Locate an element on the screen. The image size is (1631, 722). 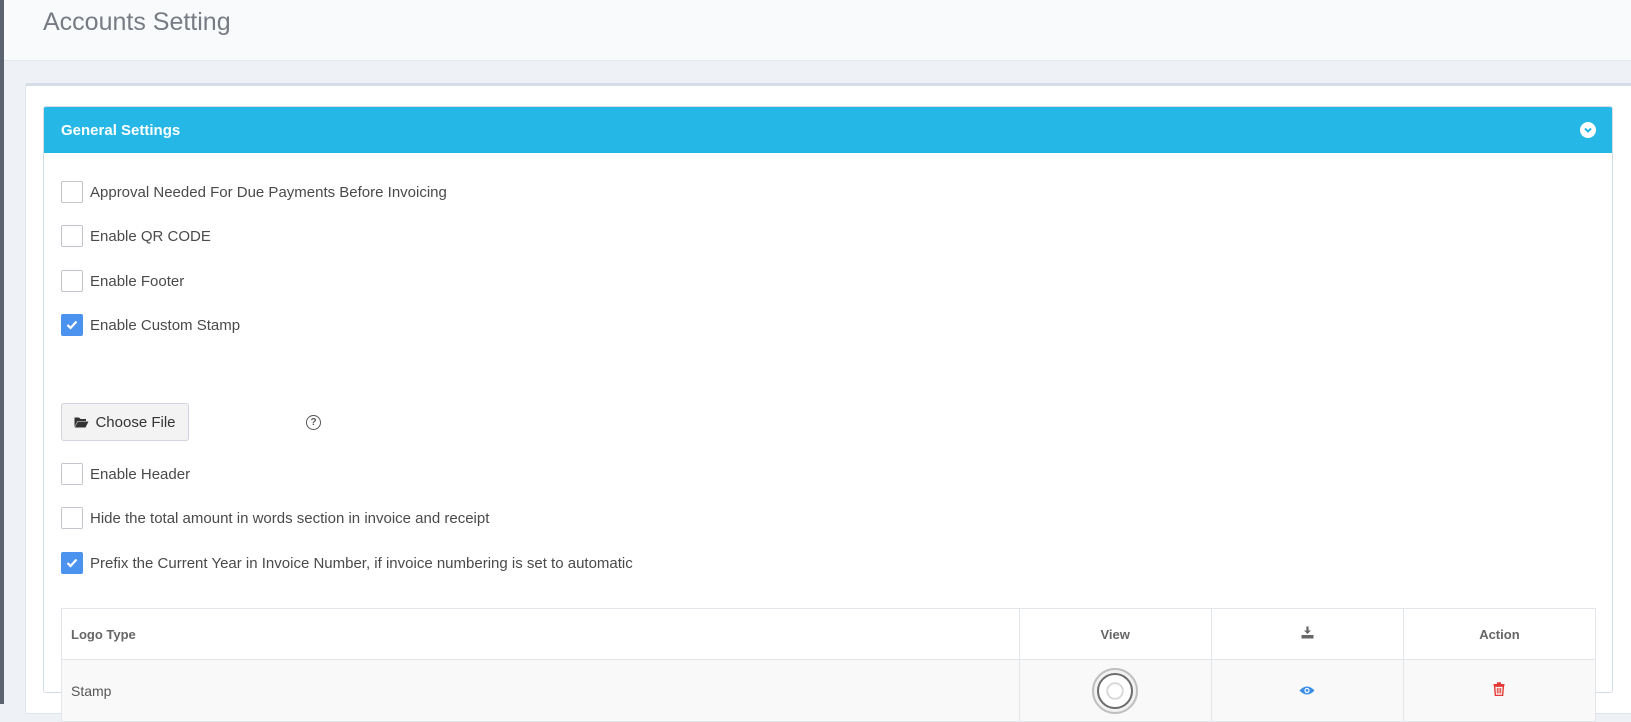
setting-label: Enable Custom Stamp is located at coordinates (165, 325).